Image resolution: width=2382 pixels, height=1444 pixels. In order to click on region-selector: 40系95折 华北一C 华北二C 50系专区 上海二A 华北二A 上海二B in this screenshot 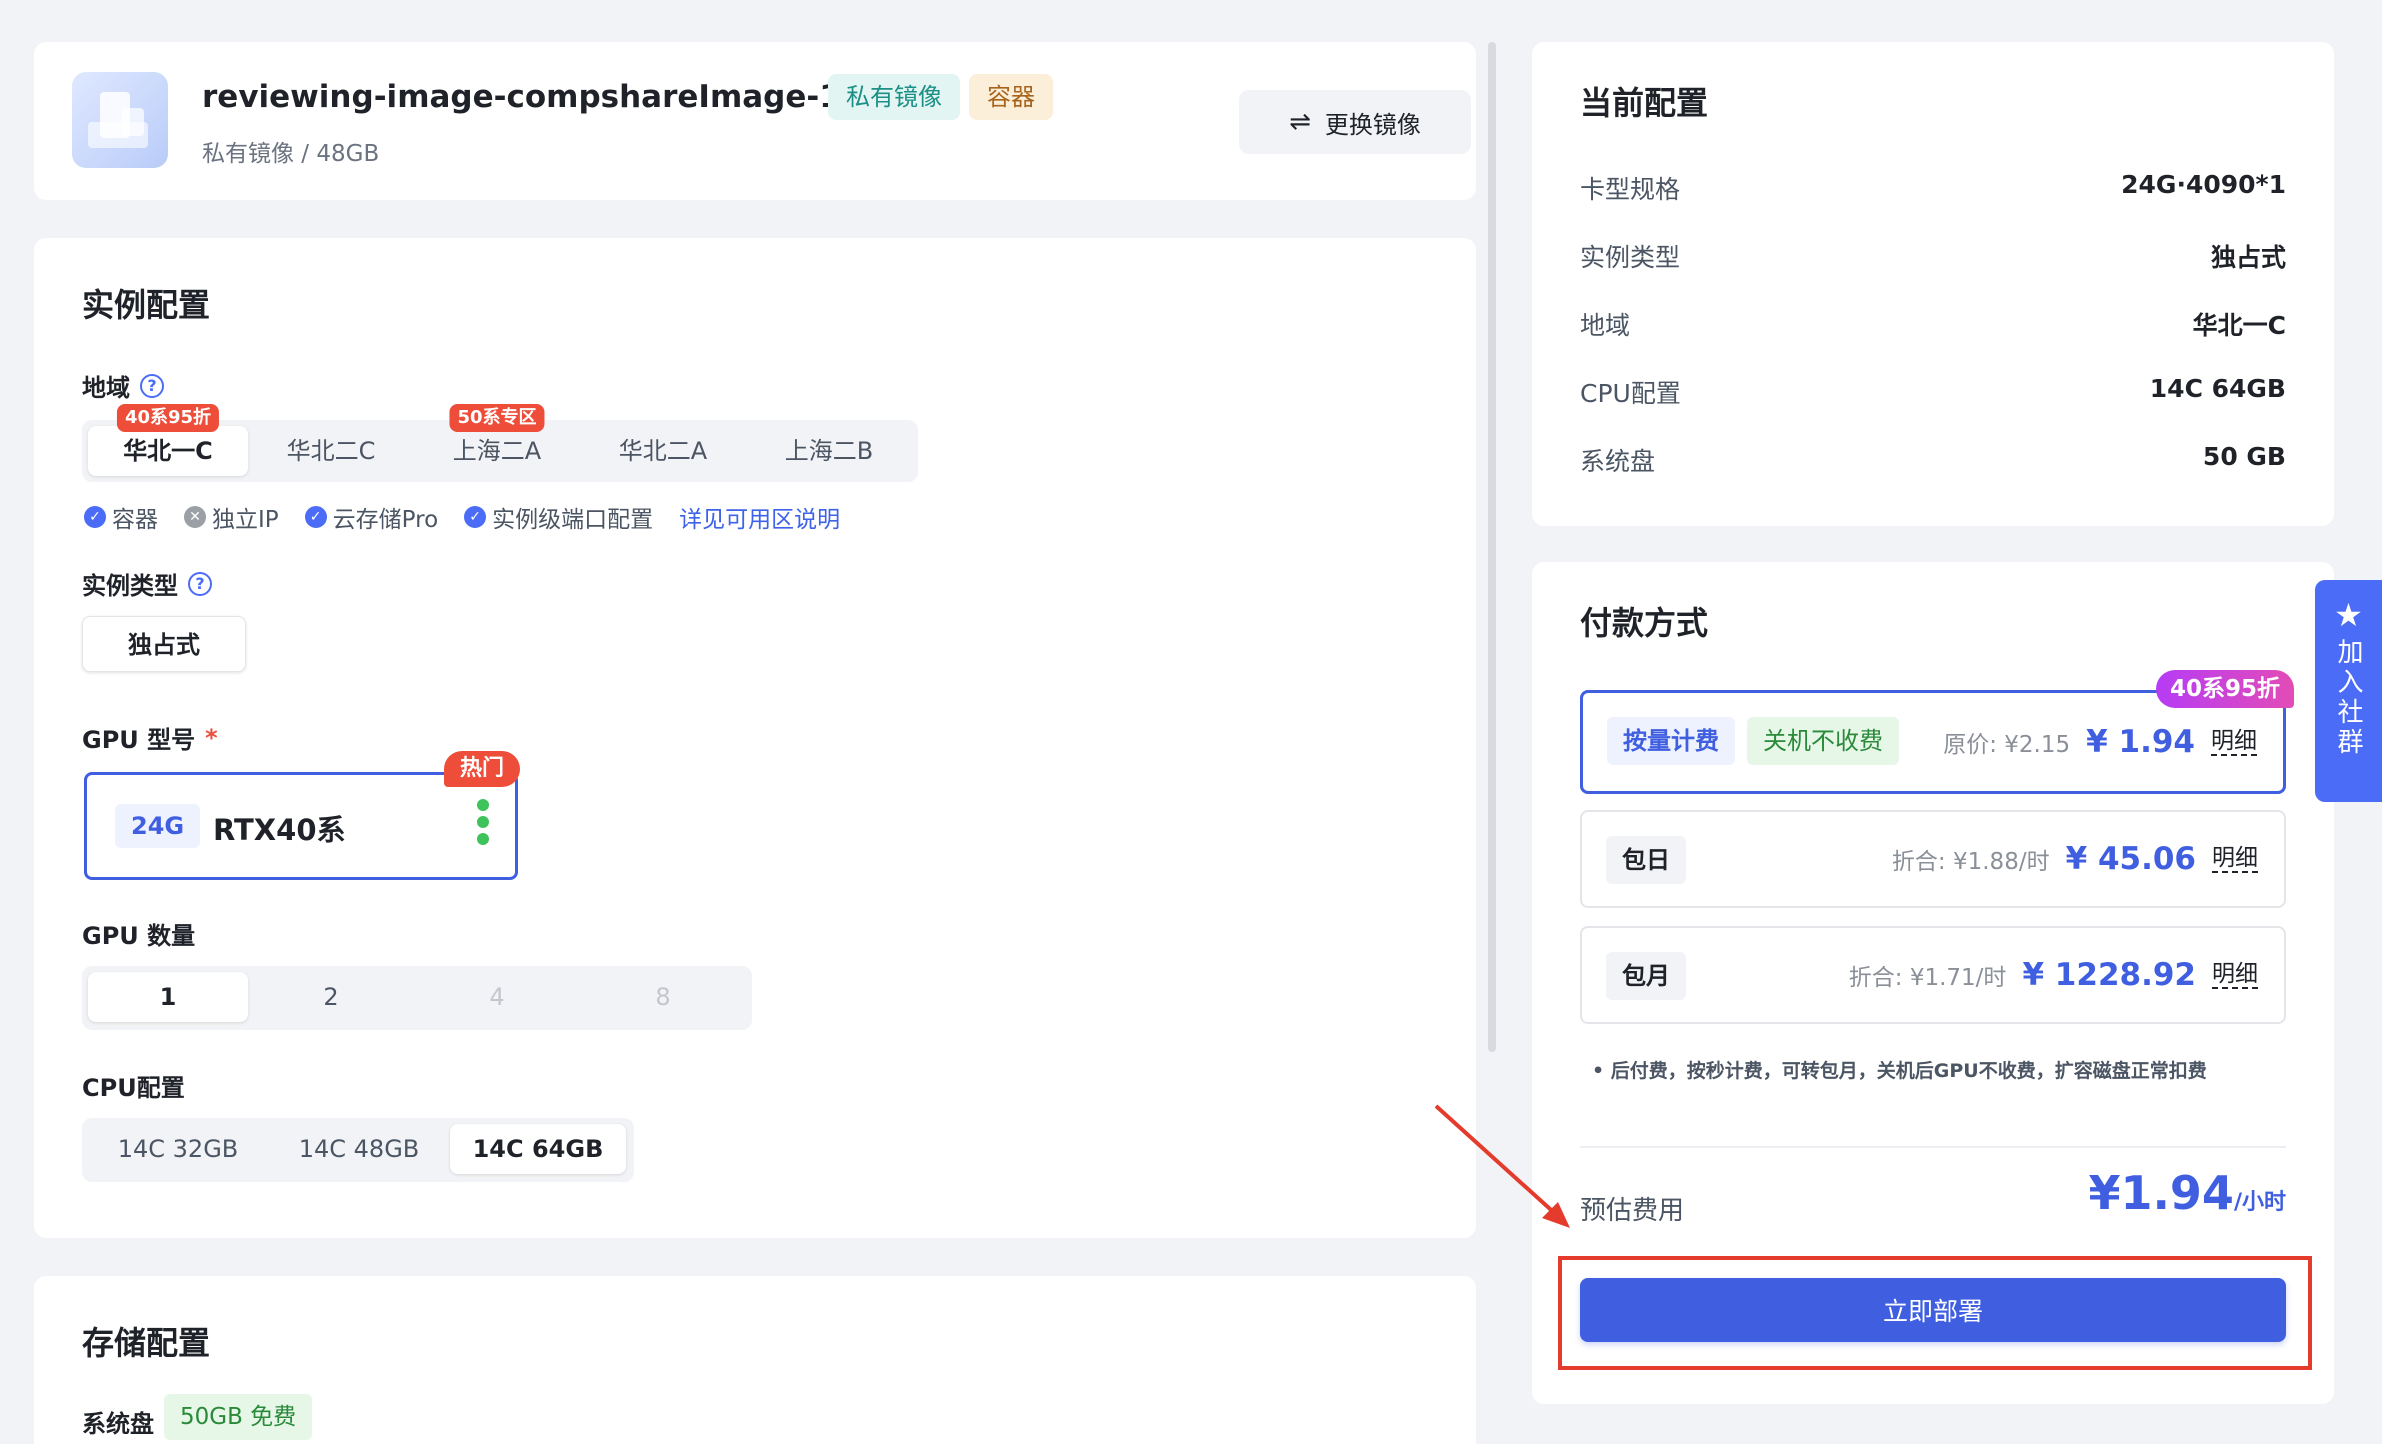, I will do `click(500, 443)`.